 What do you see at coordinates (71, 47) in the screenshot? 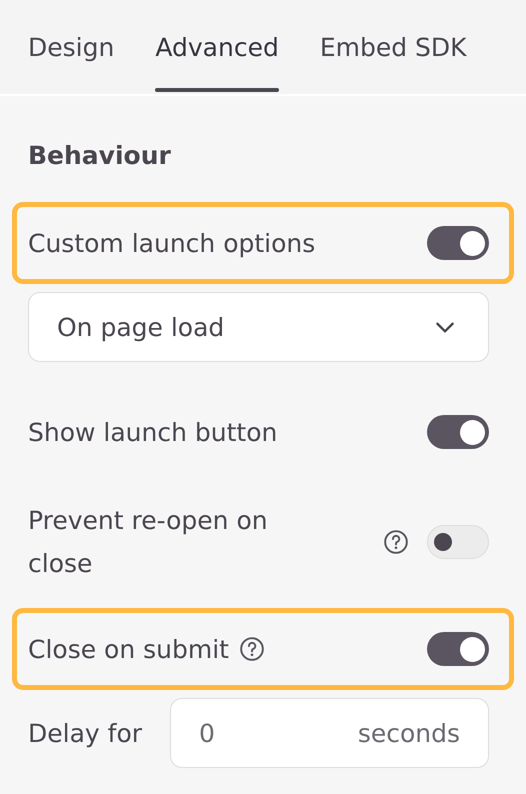
I see `tab: Design` at bounding box center [71, 47].